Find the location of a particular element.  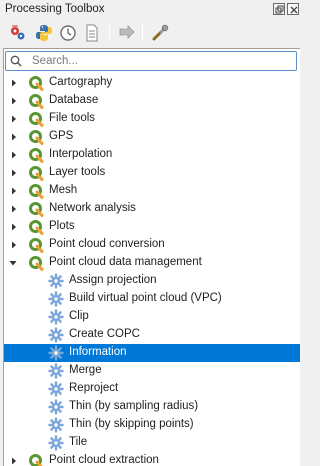

tree-group-point-cloud-extraction: Point cloud extraction is located at coordinates (152, 459).